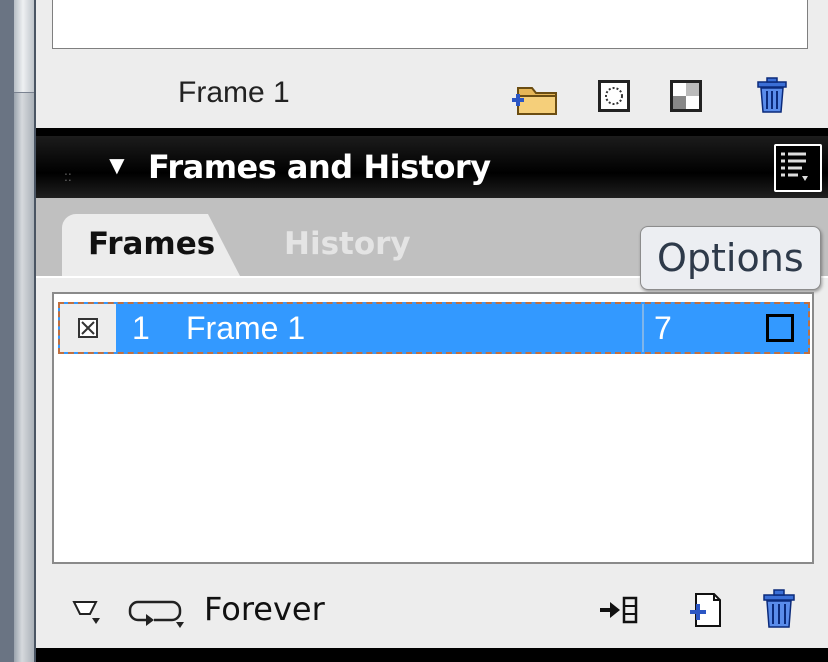  What do you see at coordinates (536, 98) in the screenshot?
I see `folder-add-icon` at bounding box center [536, 98].